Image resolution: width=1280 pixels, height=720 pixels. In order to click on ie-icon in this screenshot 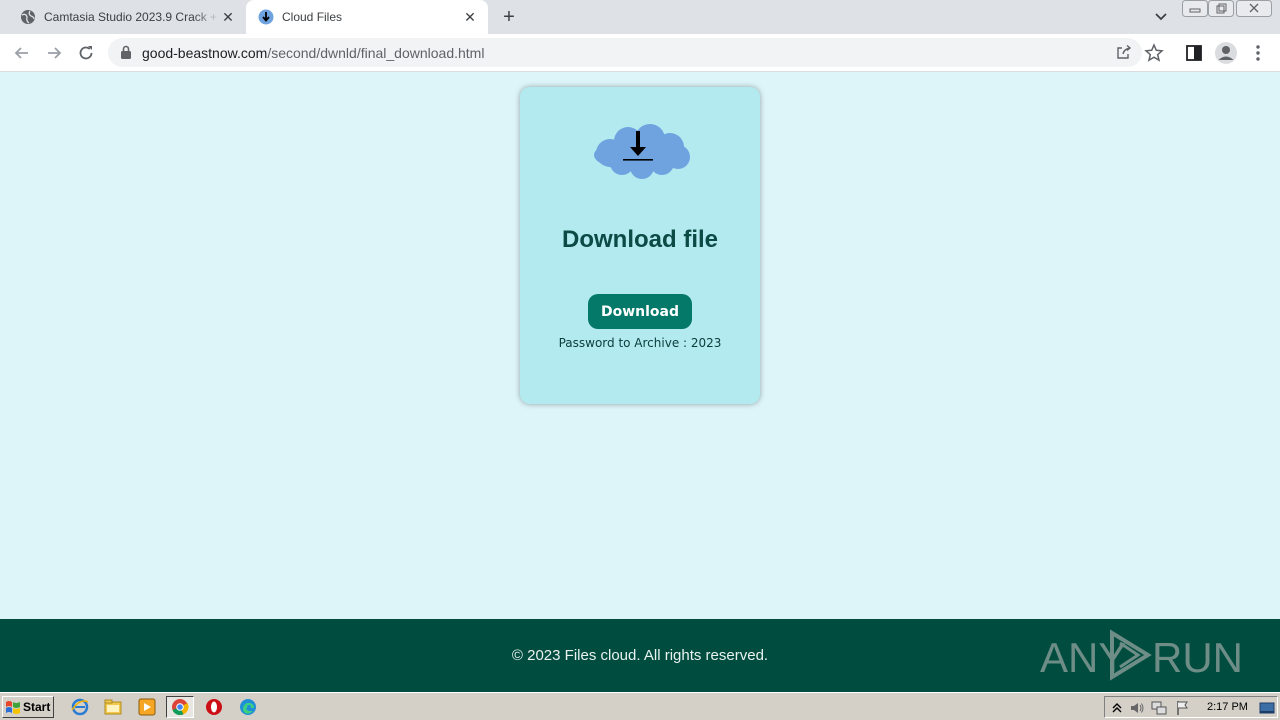, I will do `click(80, 707)`.